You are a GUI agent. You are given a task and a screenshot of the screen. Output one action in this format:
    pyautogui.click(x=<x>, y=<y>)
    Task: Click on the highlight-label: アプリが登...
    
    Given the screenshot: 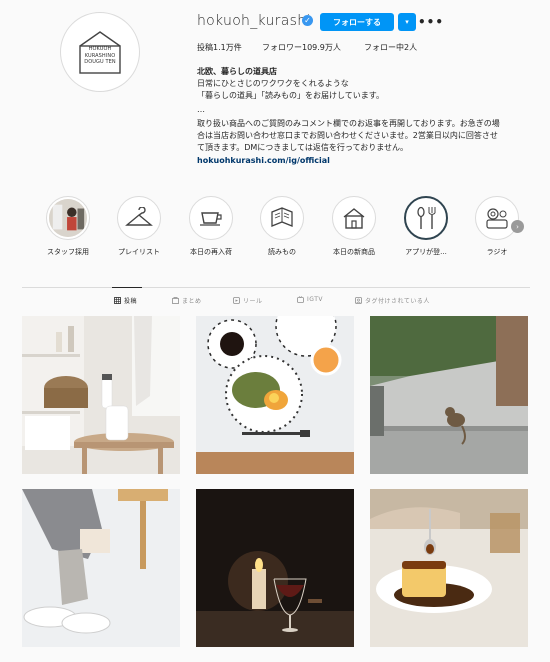 What is the action you would take?
    pyautogui.click(x=426, y=252)
    